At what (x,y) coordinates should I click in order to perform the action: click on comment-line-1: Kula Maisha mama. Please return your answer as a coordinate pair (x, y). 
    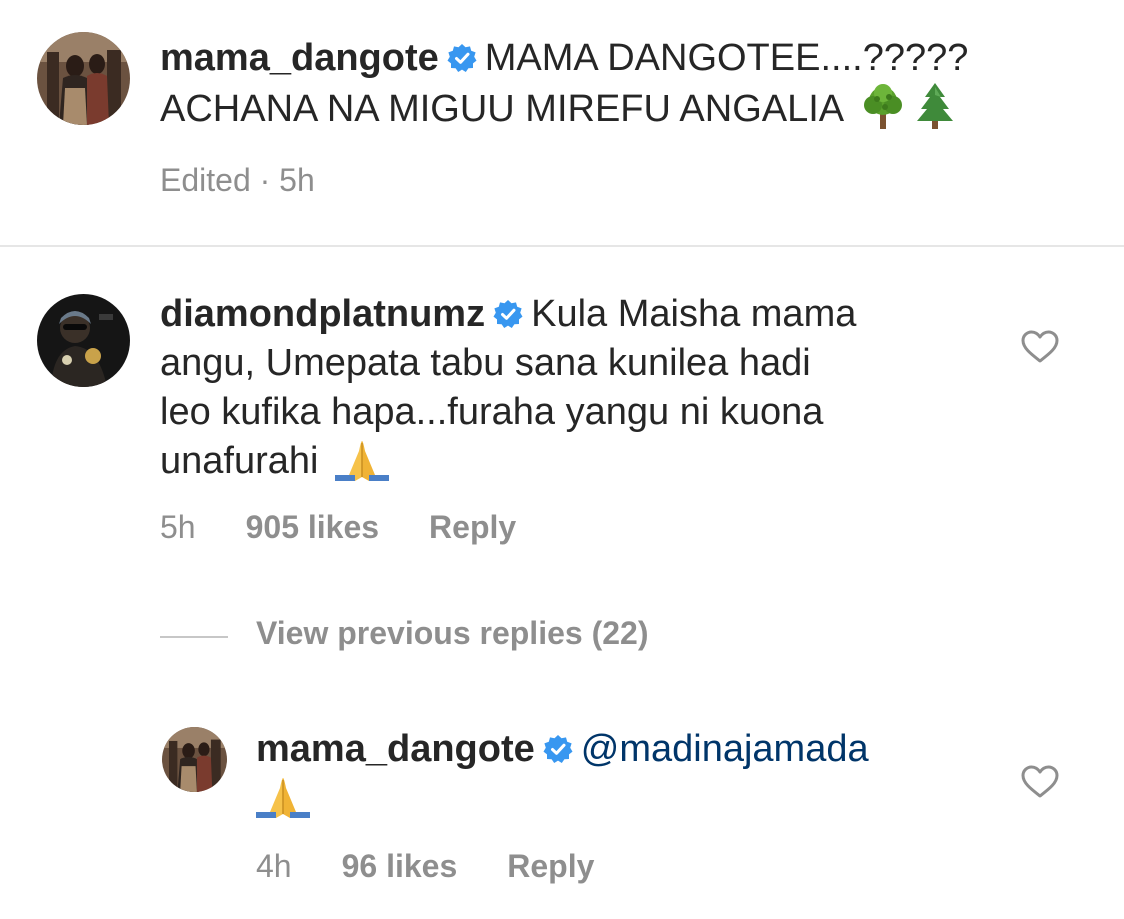
    Looking at the image, I should click on (694, 314).